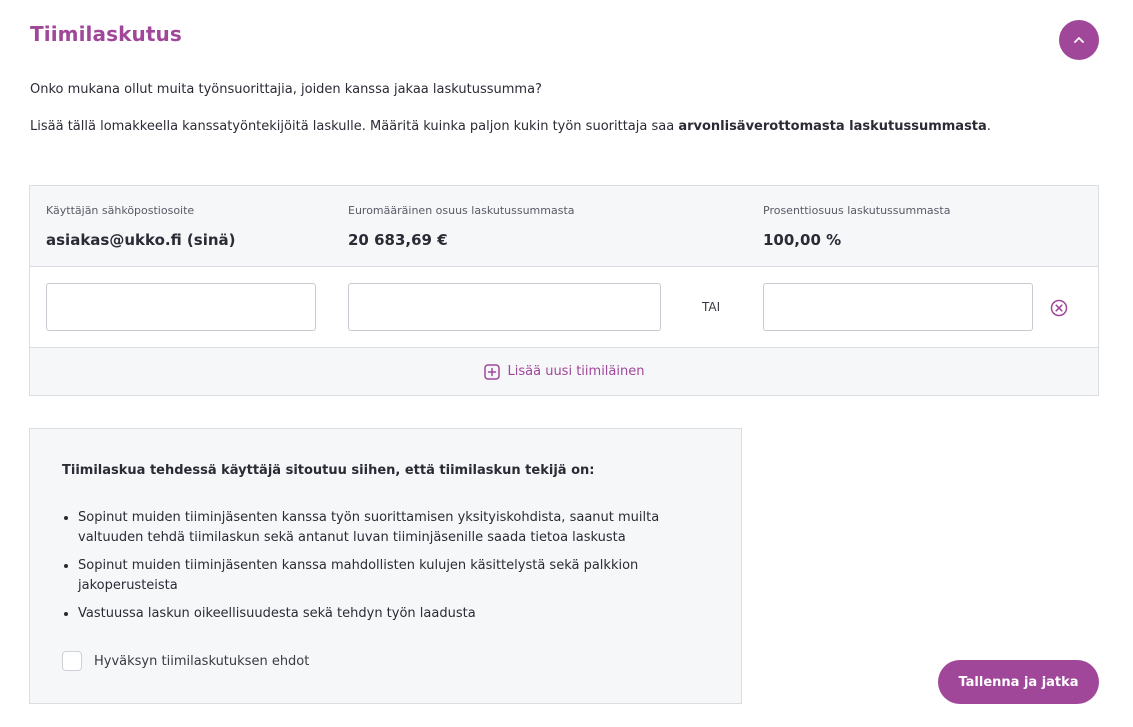 The image size is (1133, 727). What do you see at coordinates (898, 307) in the screenshot?
I see `member-percent-input` at bounding box center [898, 307].